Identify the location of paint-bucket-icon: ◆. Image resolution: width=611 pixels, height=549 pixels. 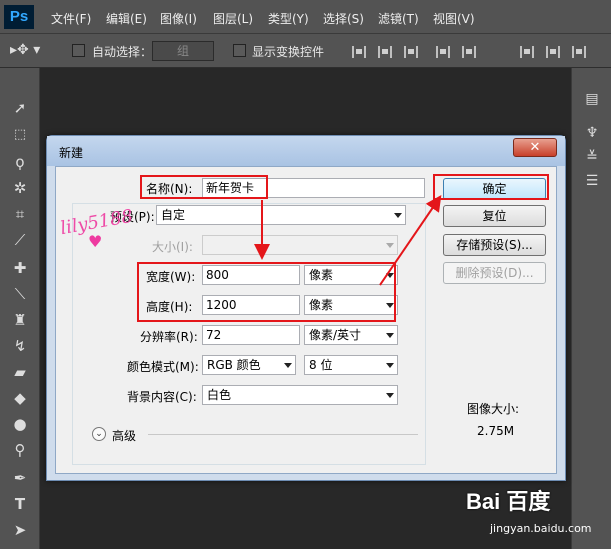
(20, 398).